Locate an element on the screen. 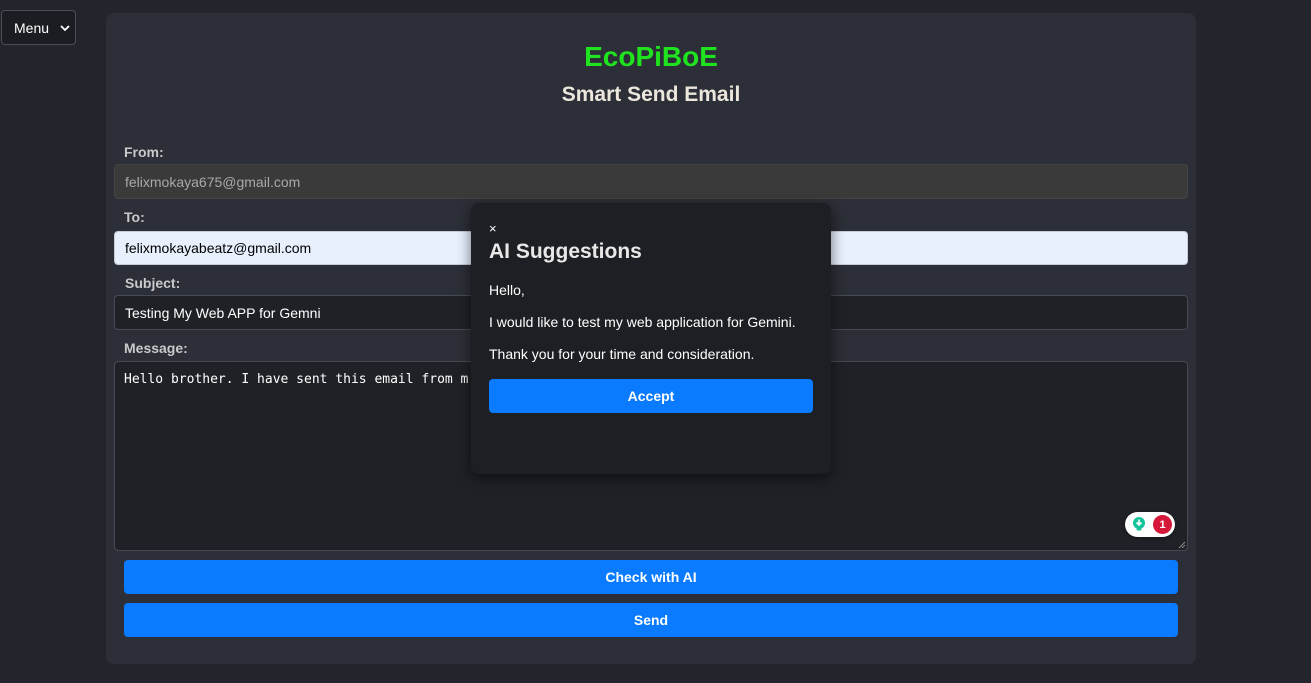 Image resolution: width=1311 pixels, height=683 pixels. from-field: felixmokaya675@gmail.com is located at coordinates (651, 181).